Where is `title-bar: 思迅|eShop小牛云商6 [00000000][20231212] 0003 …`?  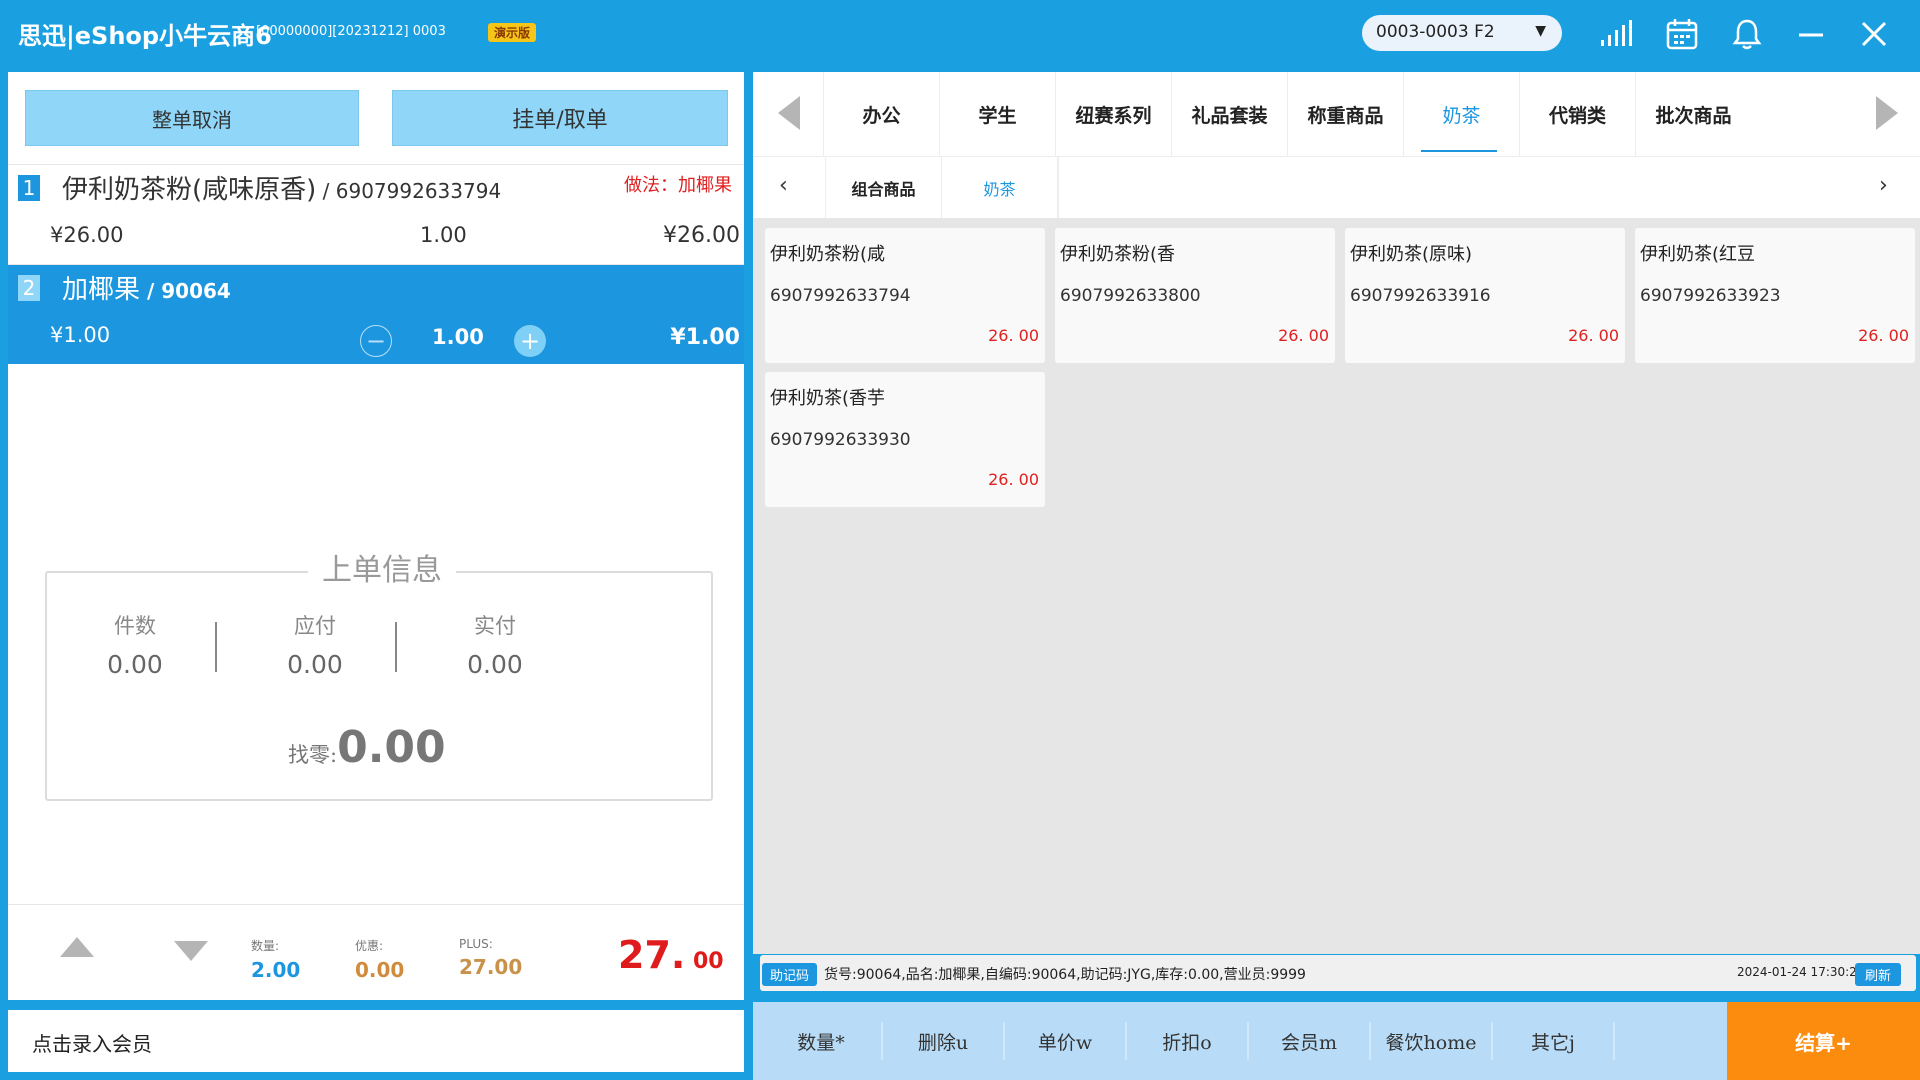
title-bar: 思迅|eShop小牛云商6 [00000000][20231212] 0003 … is located at coordinates (960, 33).